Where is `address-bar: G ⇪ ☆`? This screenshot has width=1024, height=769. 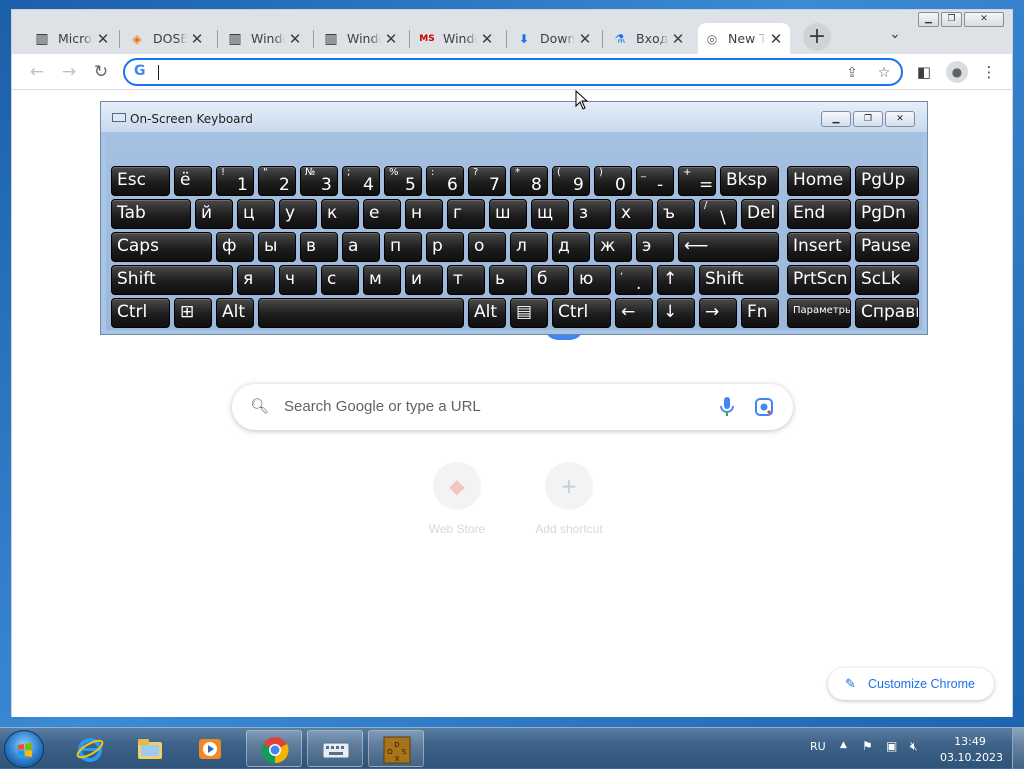
address-bar: G ⇪ ☆ is located at coordinates (513, 72).